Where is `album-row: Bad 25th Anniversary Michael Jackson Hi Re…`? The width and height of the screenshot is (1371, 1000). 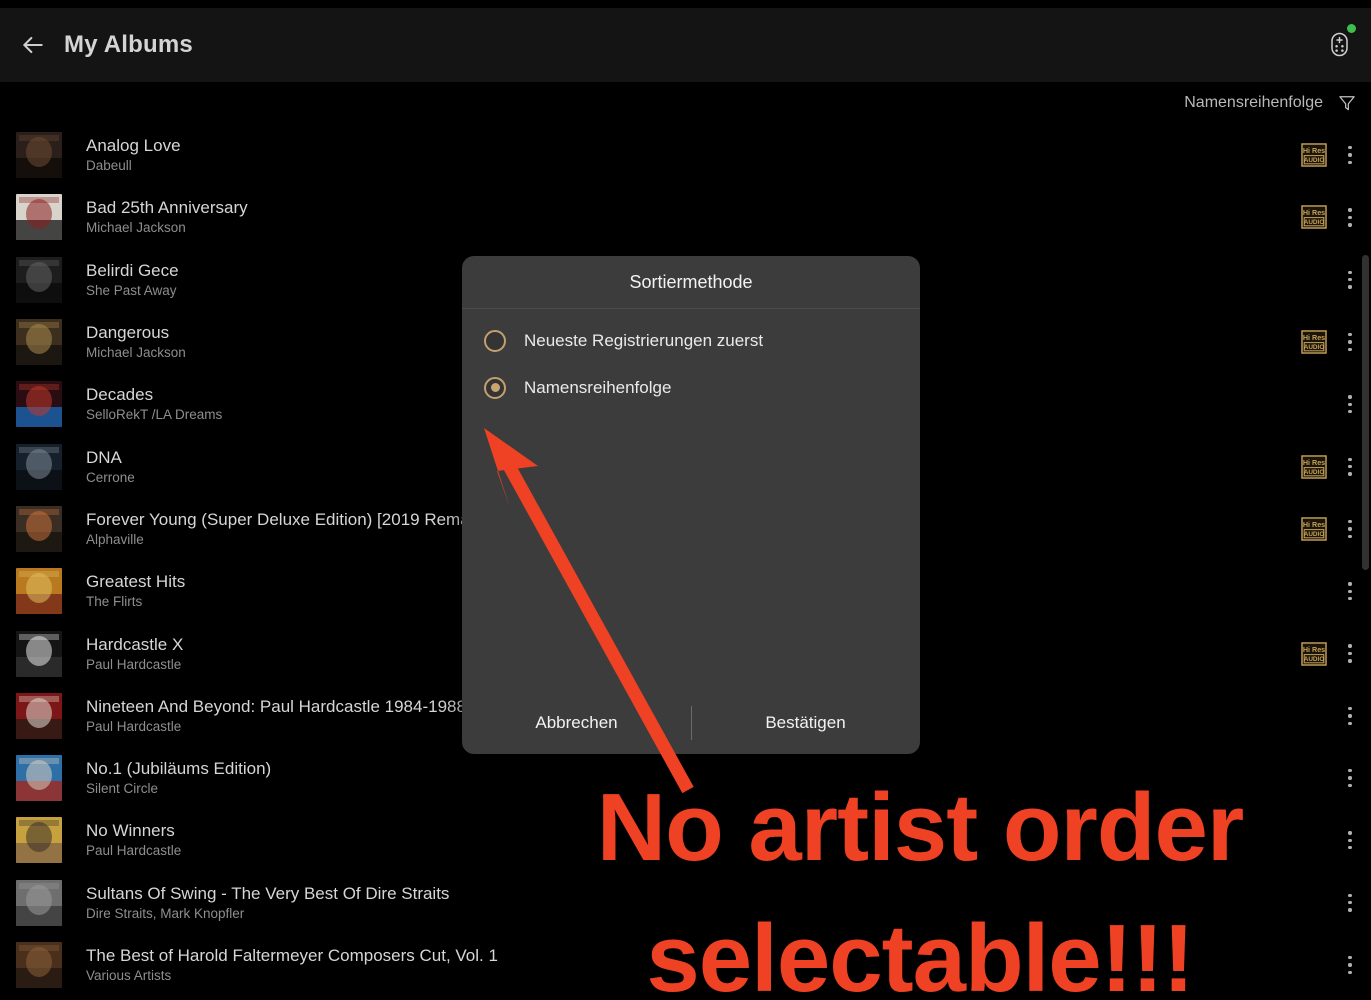
album-row: Bad 25th Anniversary Michael Jackson Hi Re… is located at coordinates (685, 217).